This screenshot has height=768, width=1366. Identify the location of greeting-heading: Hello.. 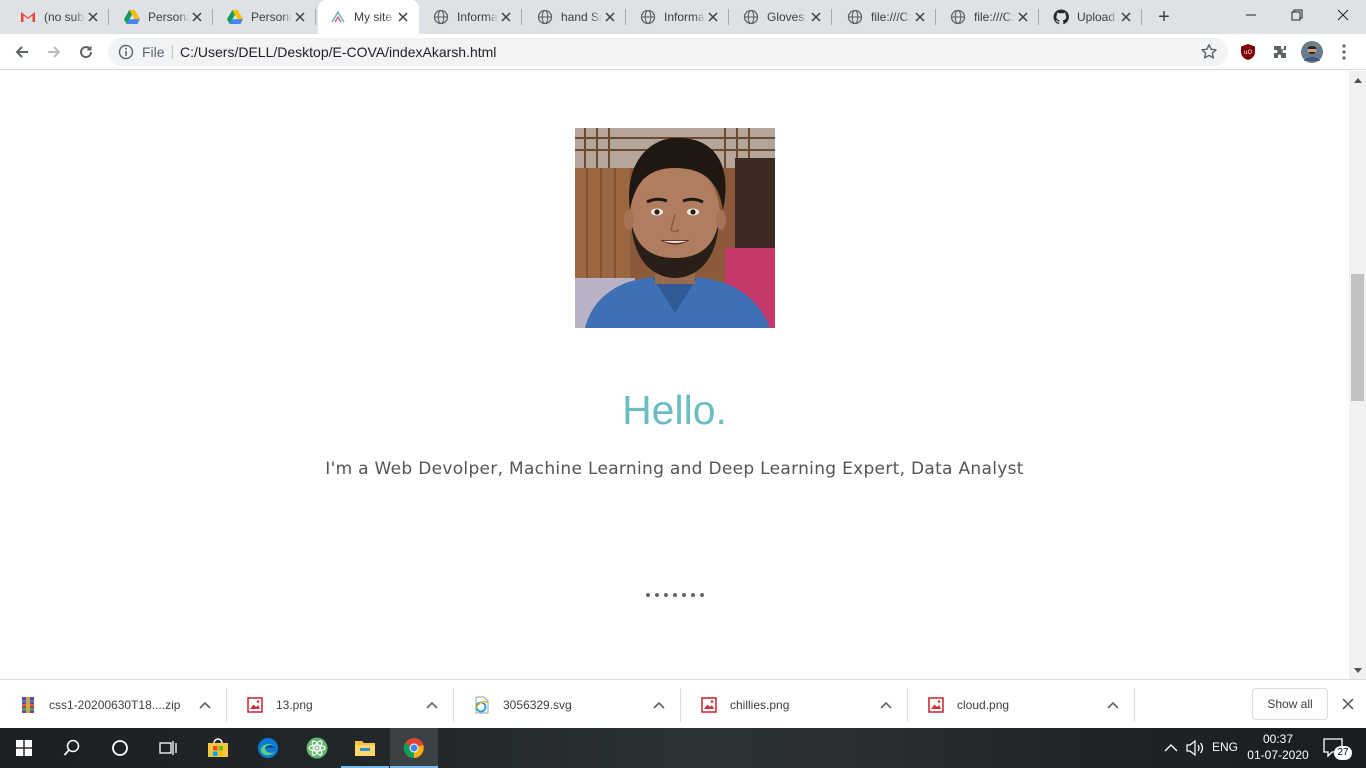
(674, 410).